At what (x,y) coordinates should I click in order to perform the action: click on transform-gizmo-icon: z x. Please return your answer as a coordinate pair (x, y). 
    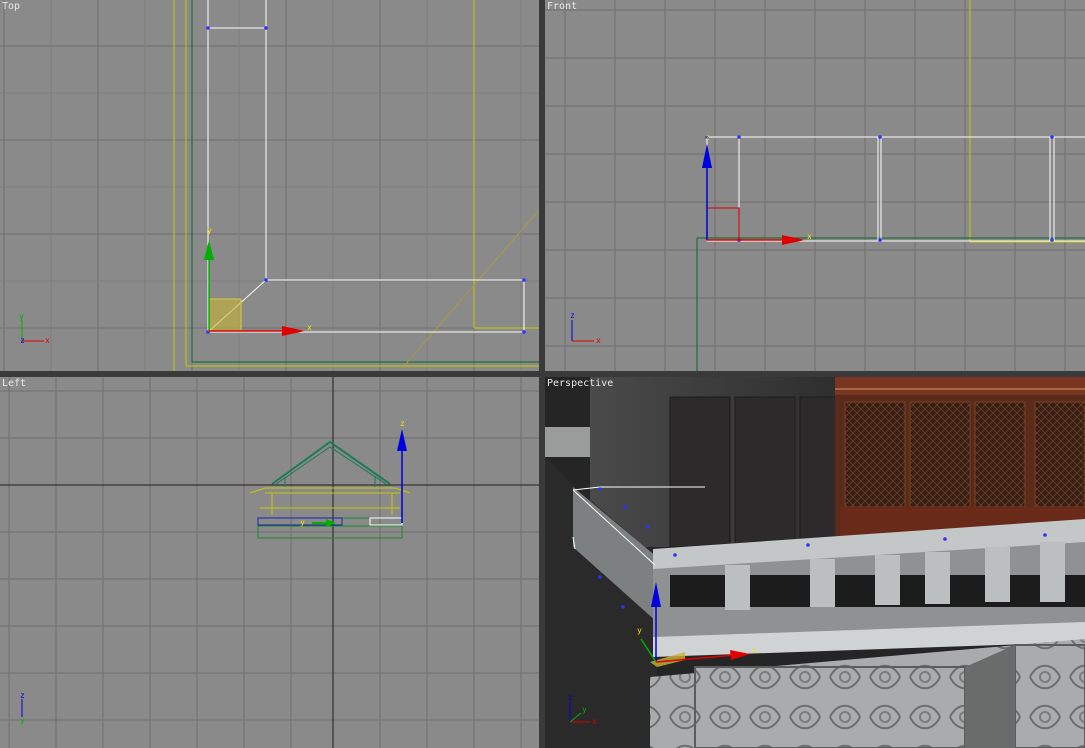
    Looking at the image, I should click on (757, 189).